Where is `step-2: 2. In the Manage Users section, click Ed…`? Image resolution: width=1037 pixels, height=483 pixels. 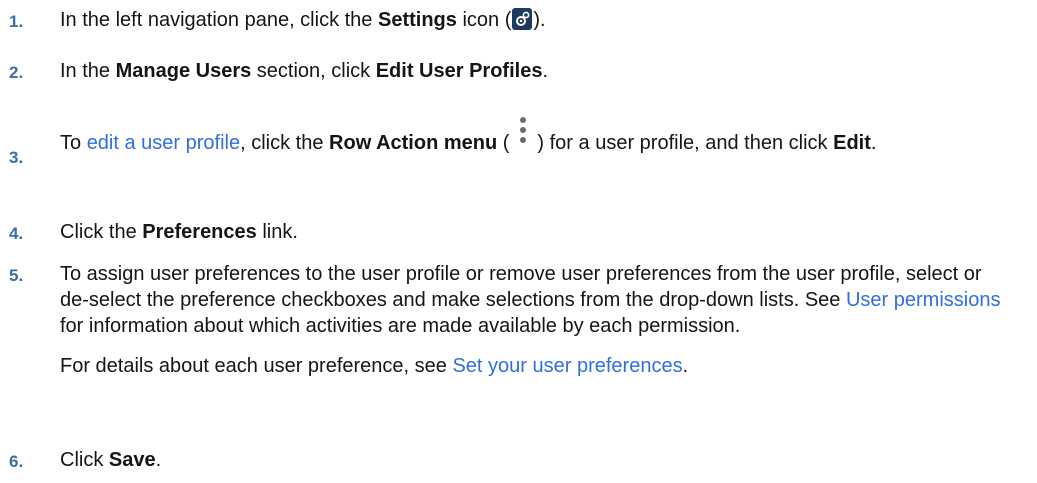
step-2: 2. In the Manage Users section, click Ed… is located at coordinates (518, 71).